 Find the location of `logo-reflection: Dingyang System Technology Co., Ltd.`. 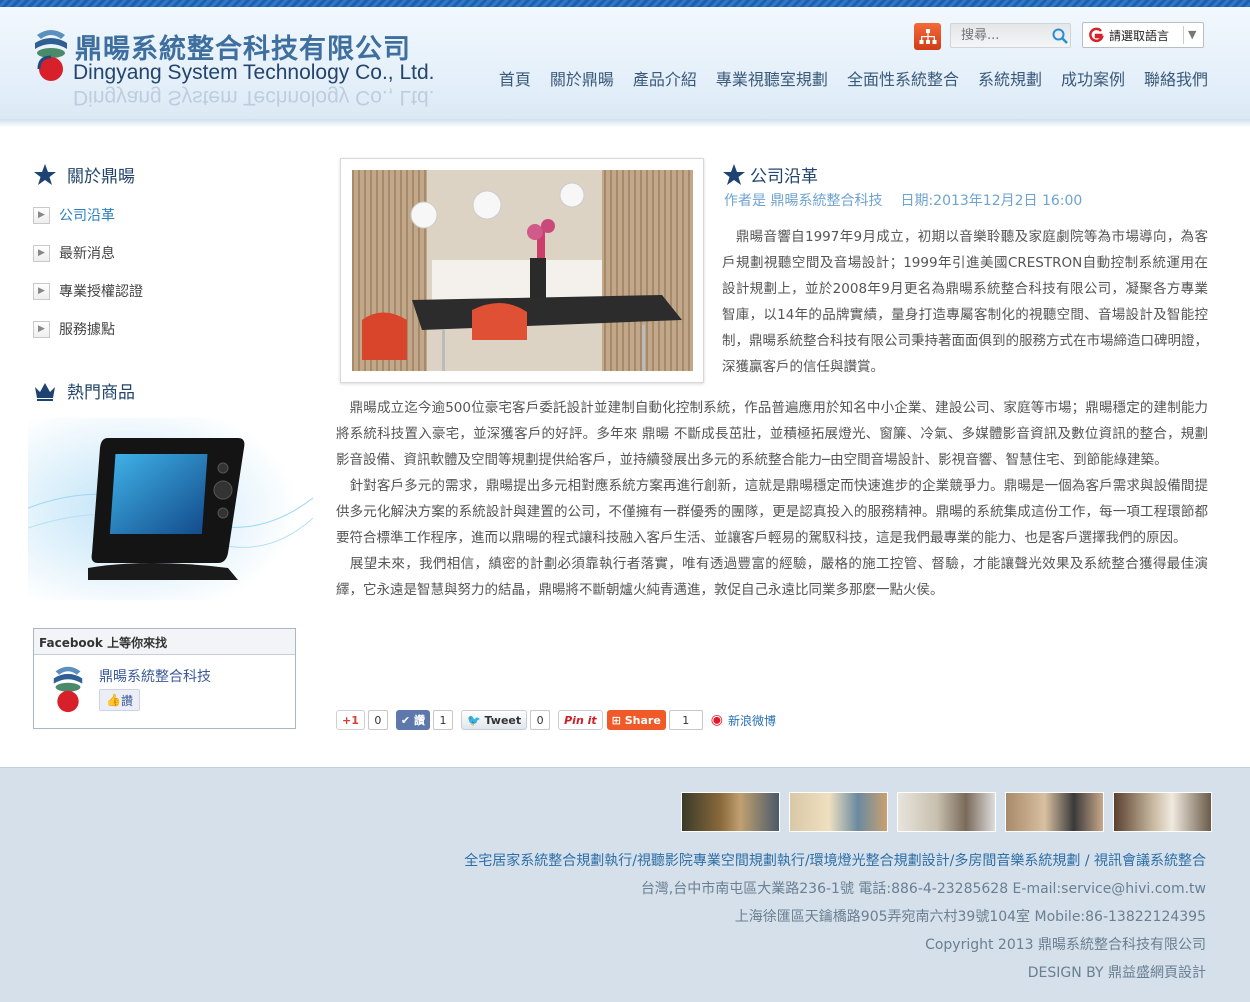

logo-reflection: Dingyang System Technology Co., Ltd. is located at coordinates (254, 97).